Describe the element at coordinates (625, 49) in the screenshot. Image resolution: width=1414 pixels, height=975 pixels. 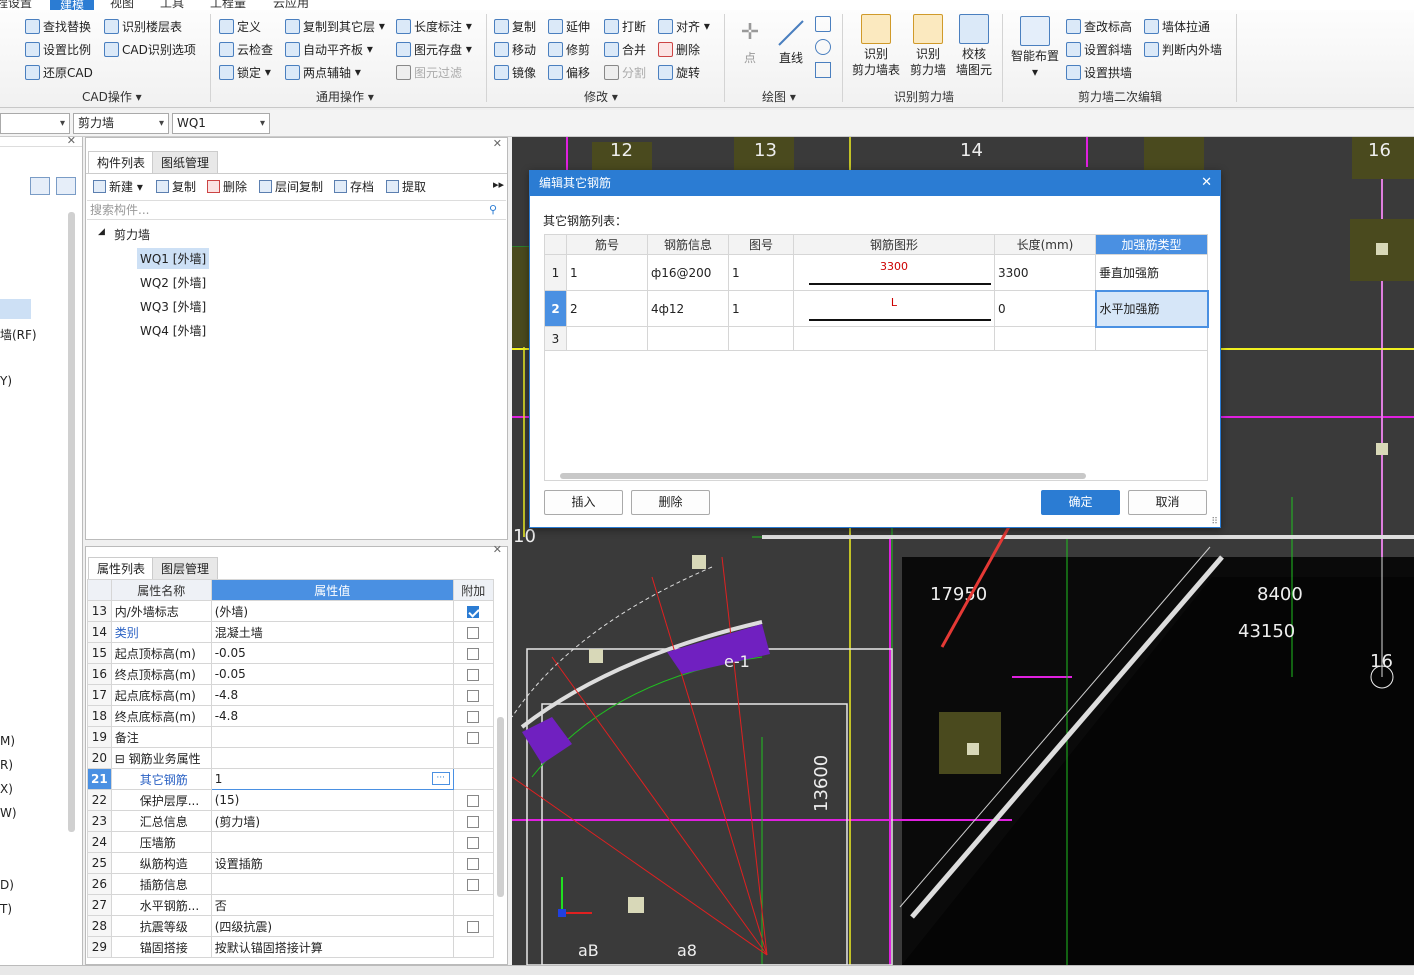
I see `merge-button: 合并` at that location.